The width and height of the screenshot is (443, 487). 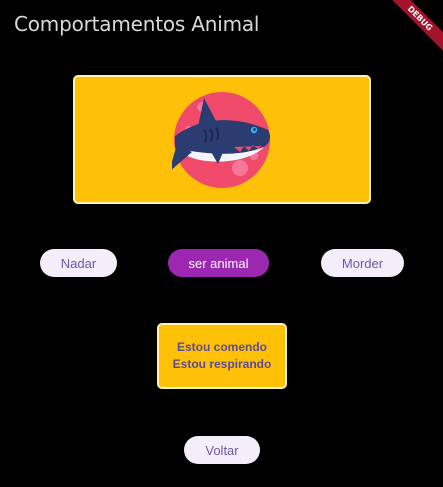 What do you see at coordinates (362, 263) in the screenshot?
I see `bite-button: Morder` at bounding box center [362, 263].